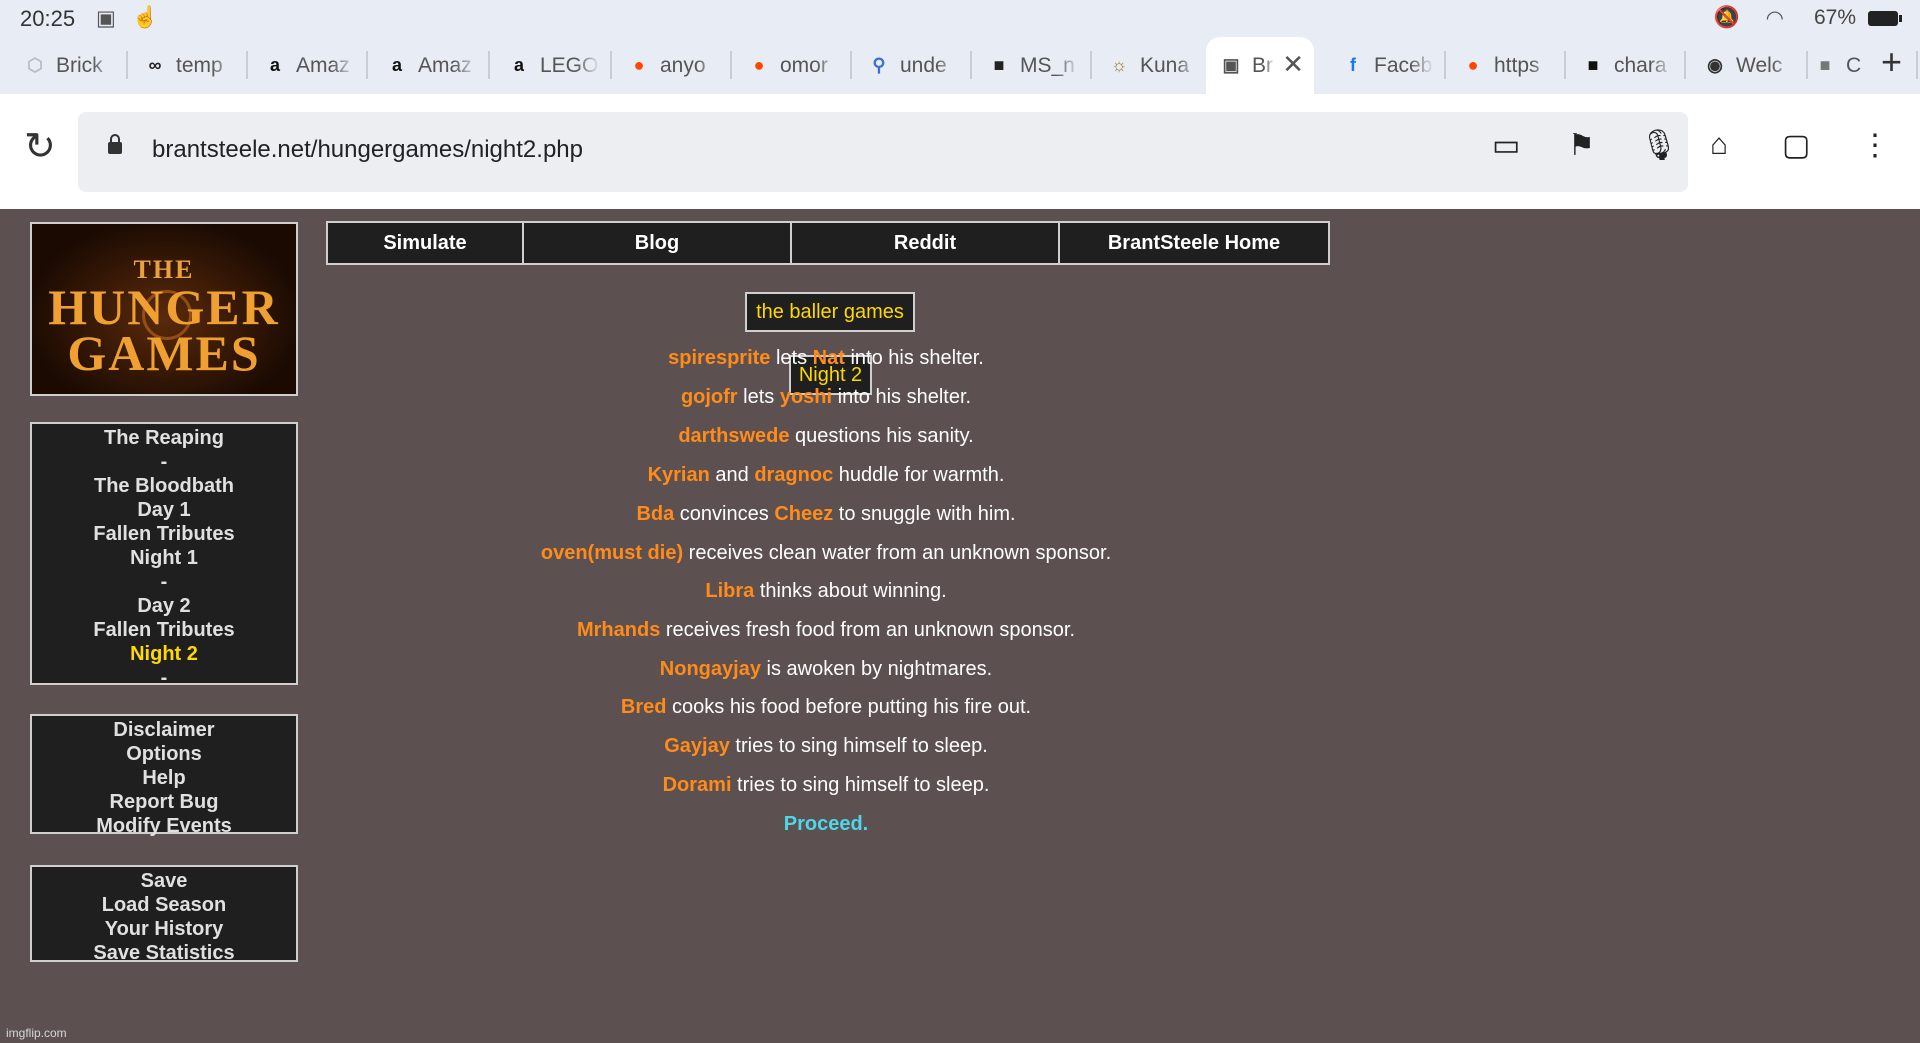  Describe the element at coordinates (883, 152) in the screenshot. I see `address-bar: brantsteele.net/hungergames/night2.php` at that location.